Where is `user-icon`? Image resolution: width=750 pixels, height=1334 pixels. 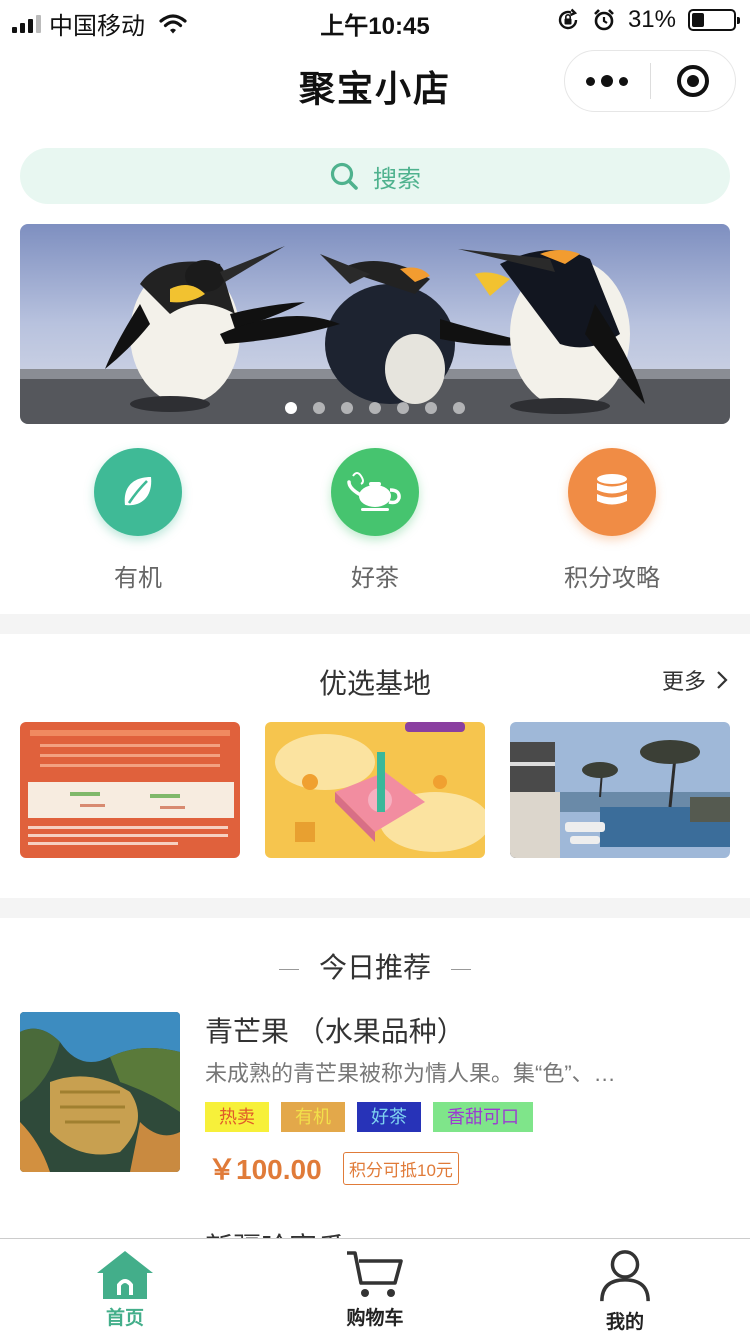 user-icon is located at coordinates (625, 1276).